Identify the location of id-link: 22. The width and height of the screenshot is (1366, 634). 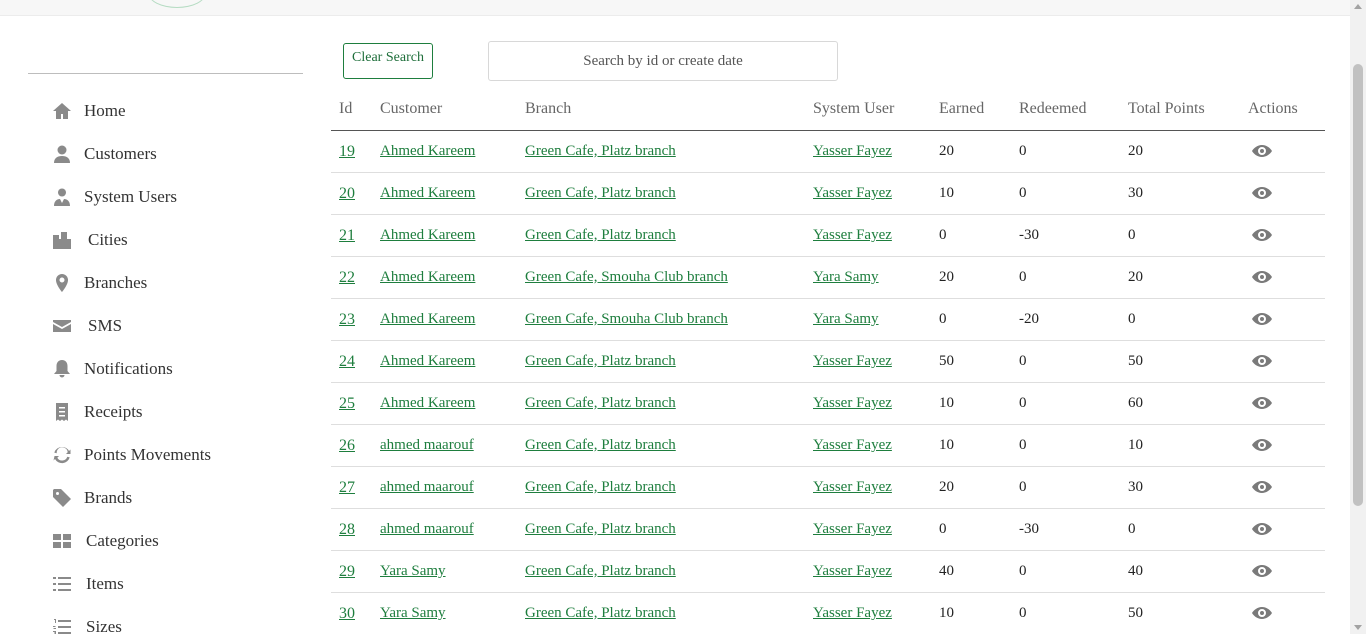
(347, 278).